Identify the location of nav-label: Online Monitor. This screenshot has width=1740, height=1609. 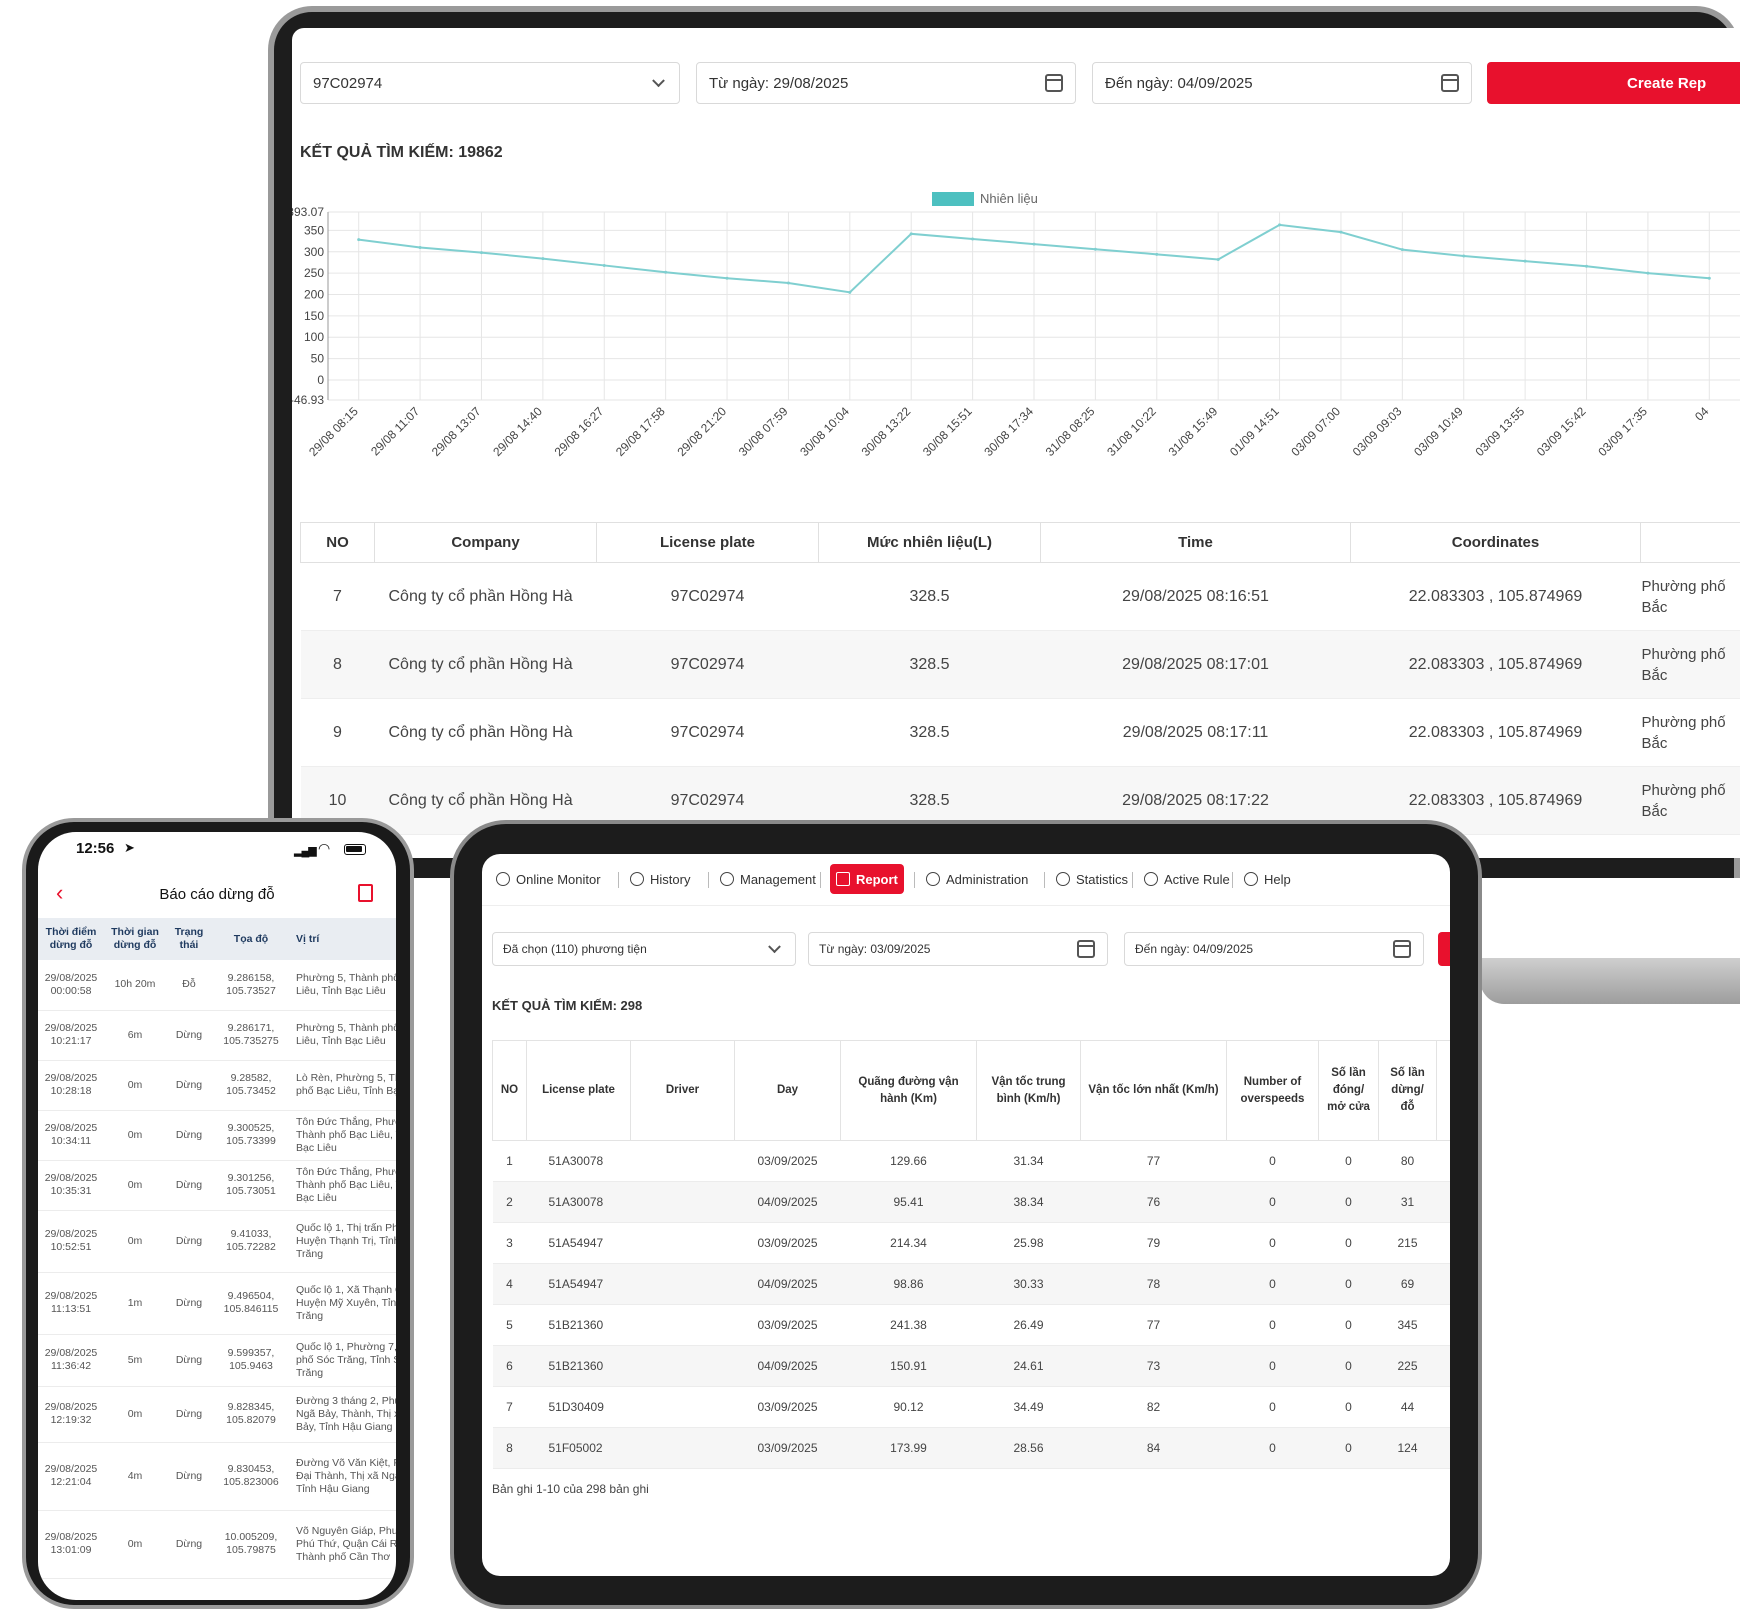
(558, 879).